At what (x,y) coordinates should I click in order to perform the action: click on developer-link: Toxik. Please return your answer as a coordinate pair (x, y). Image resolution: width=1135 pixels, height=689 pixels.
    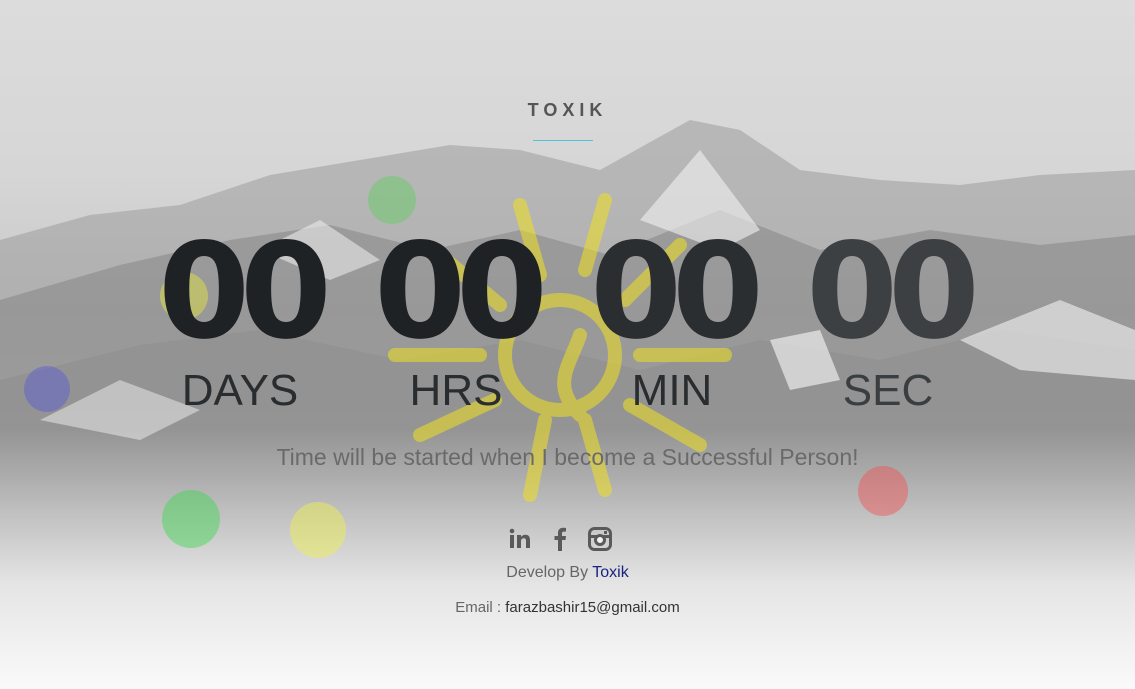
    Looking at the image, I should click on (610, 572).